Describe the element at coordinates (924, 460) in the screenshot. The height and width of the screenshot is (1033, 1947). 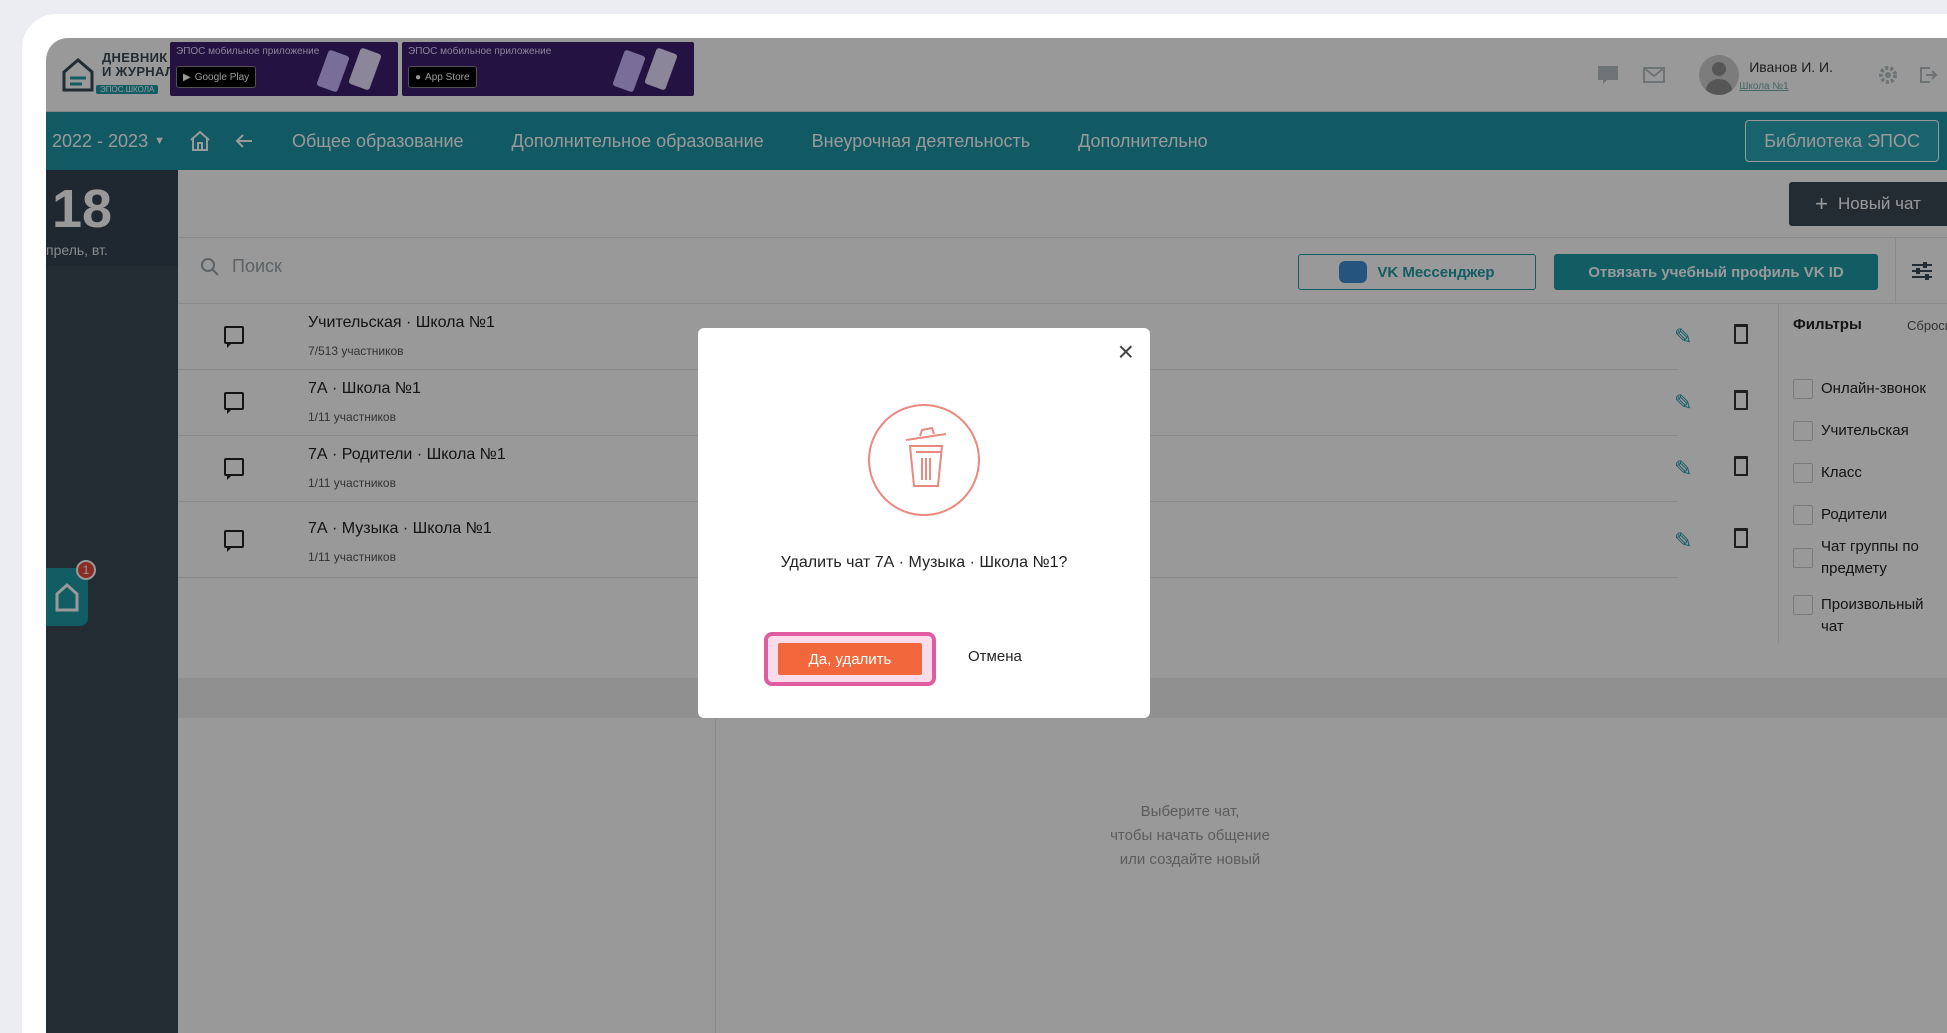
I see `trash-icon` at that location.